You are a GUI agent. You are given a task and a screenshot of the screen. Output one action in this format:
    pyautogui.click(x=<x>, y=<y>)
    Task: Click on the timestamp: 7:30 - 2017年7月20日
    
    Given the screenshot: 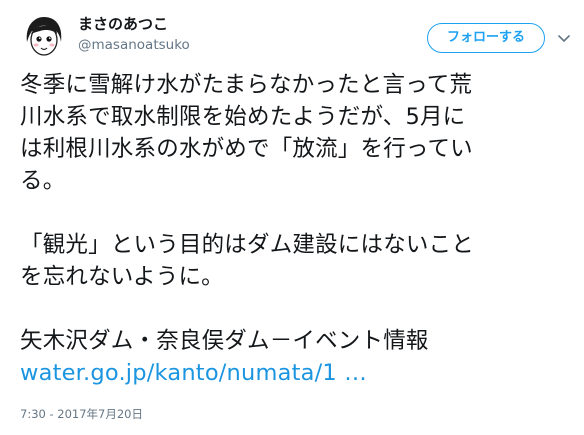 What is the action you would take?
    pyautogui.click(x=81, y=414)
    